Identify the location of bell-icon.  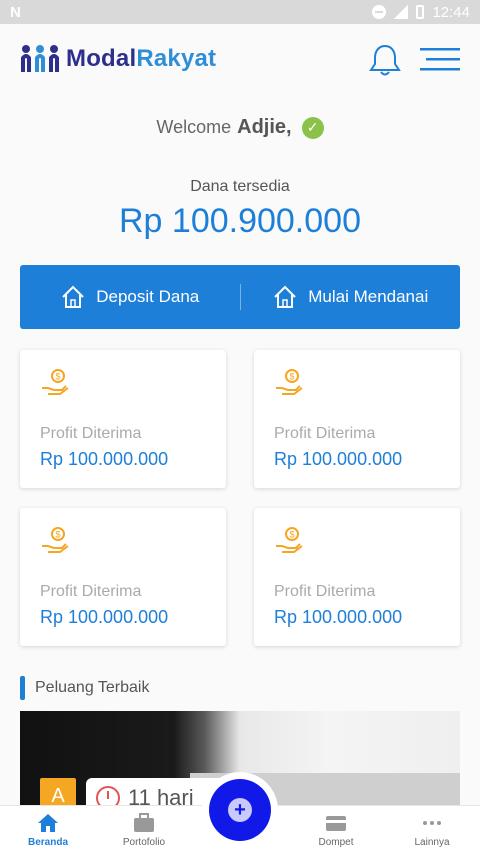
(385, 60).